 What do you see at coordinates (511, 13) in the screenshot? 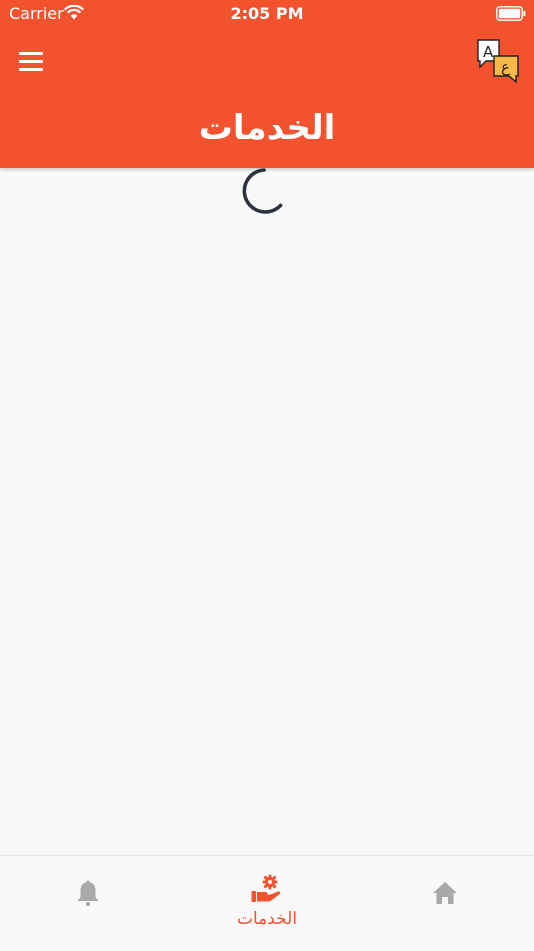
I see `battery-icon` at bounding box center [511, 13].